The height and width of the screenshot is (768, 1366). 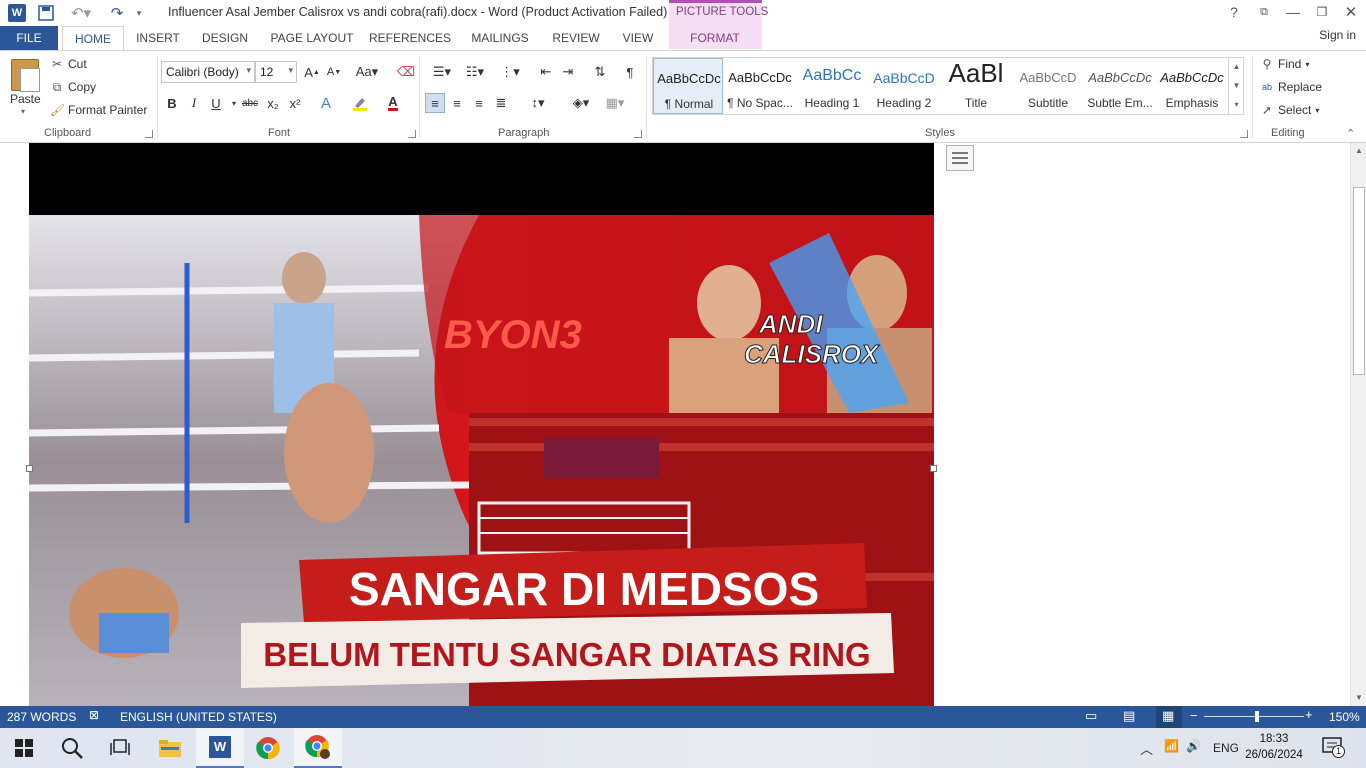 What do you see at coordinates (410, 38) in the screenshot?
I see `tab-references: REFERENCES` at bounding box center [410, 38].